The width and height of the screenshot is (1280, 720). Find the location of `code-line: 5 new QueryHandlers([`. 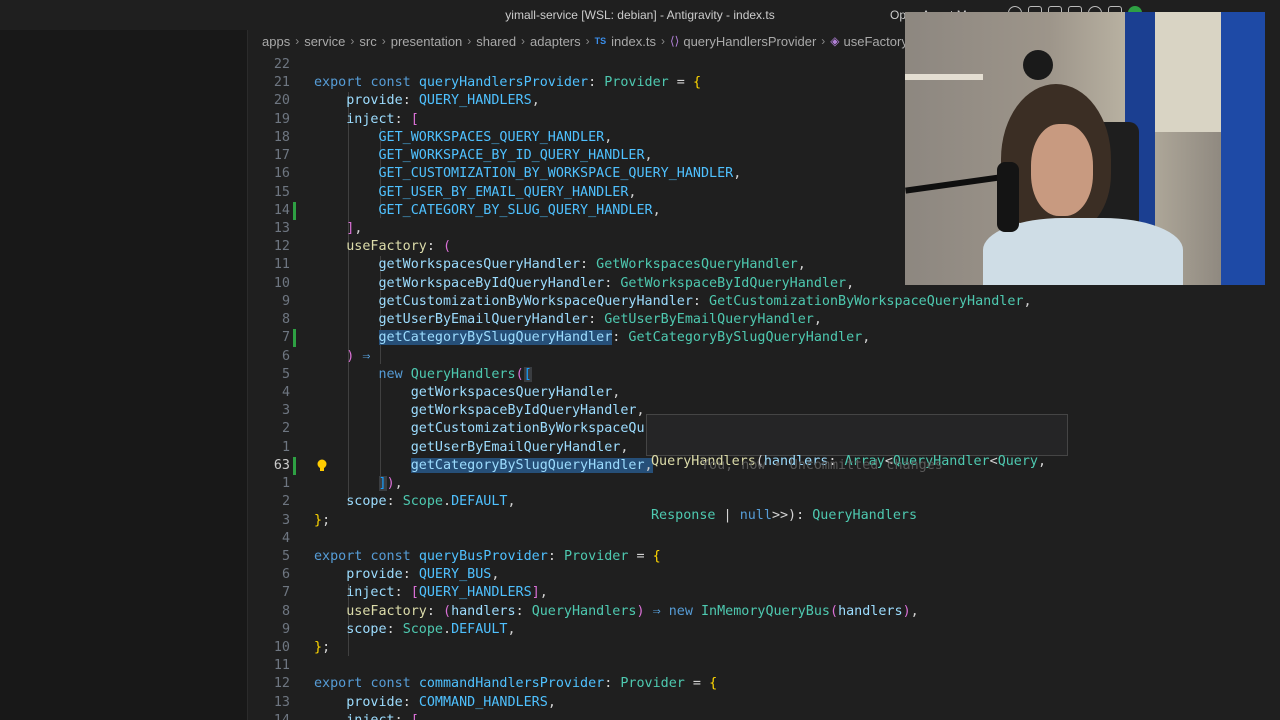

code-line: 5 new QueryHandlers([ is located at coordinates (764, 375).